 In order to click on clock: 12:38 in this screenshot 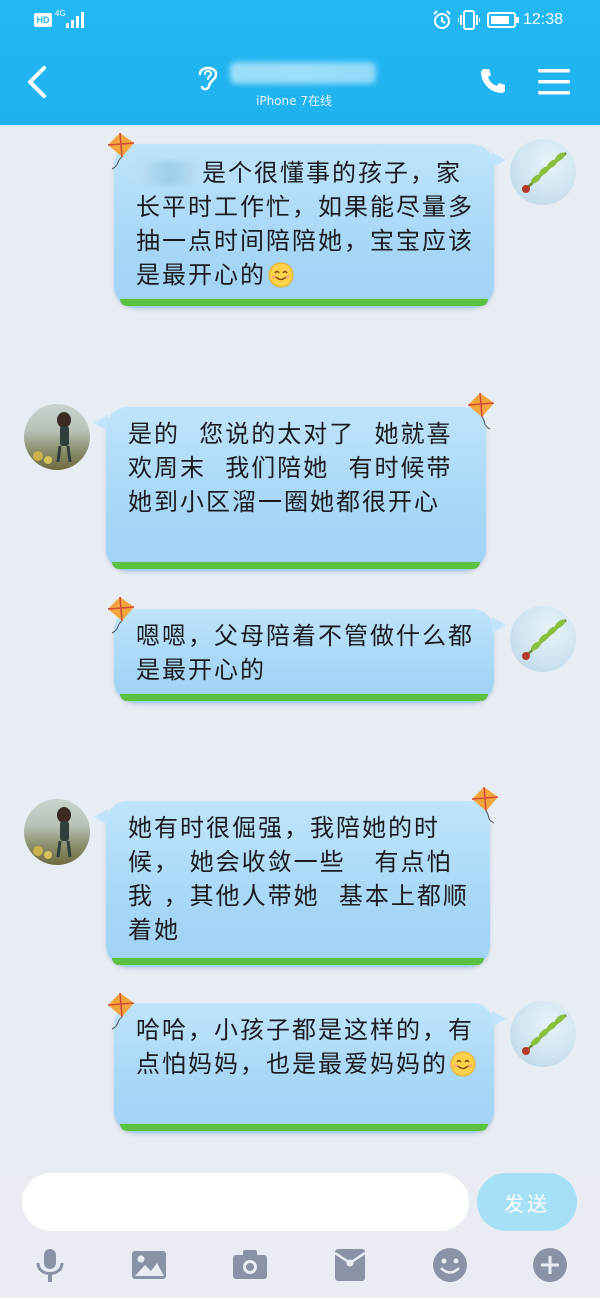, I will do `click(543, 19)`.